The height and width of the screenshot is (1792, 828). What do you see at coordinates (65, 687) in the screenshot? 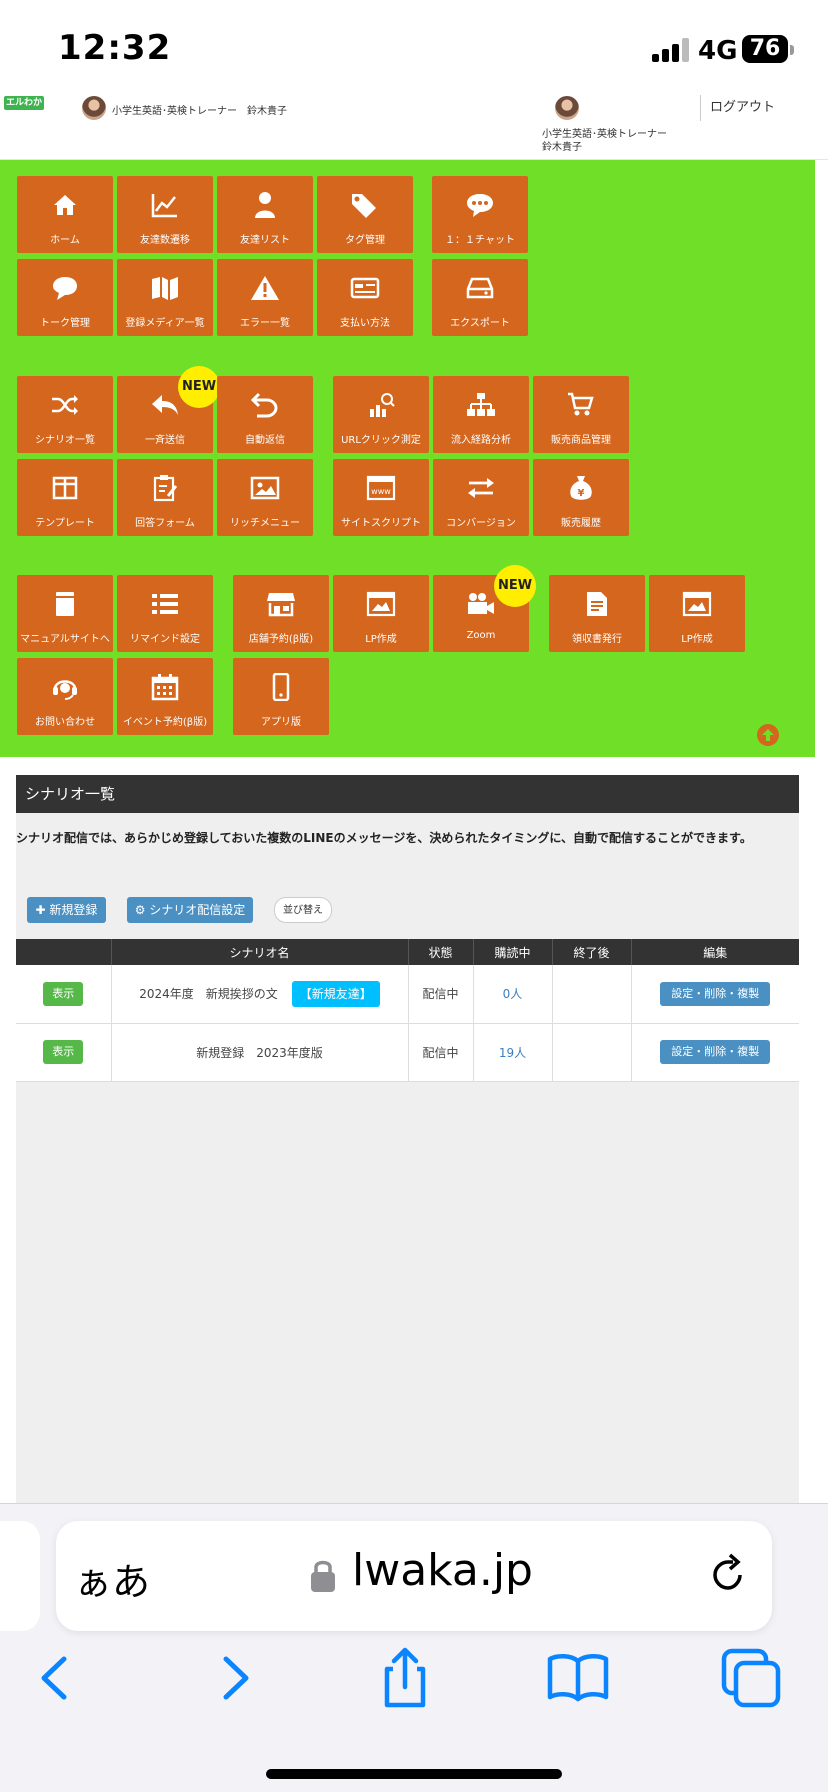
I see `headset-icon` at bounding box center [65, 687].